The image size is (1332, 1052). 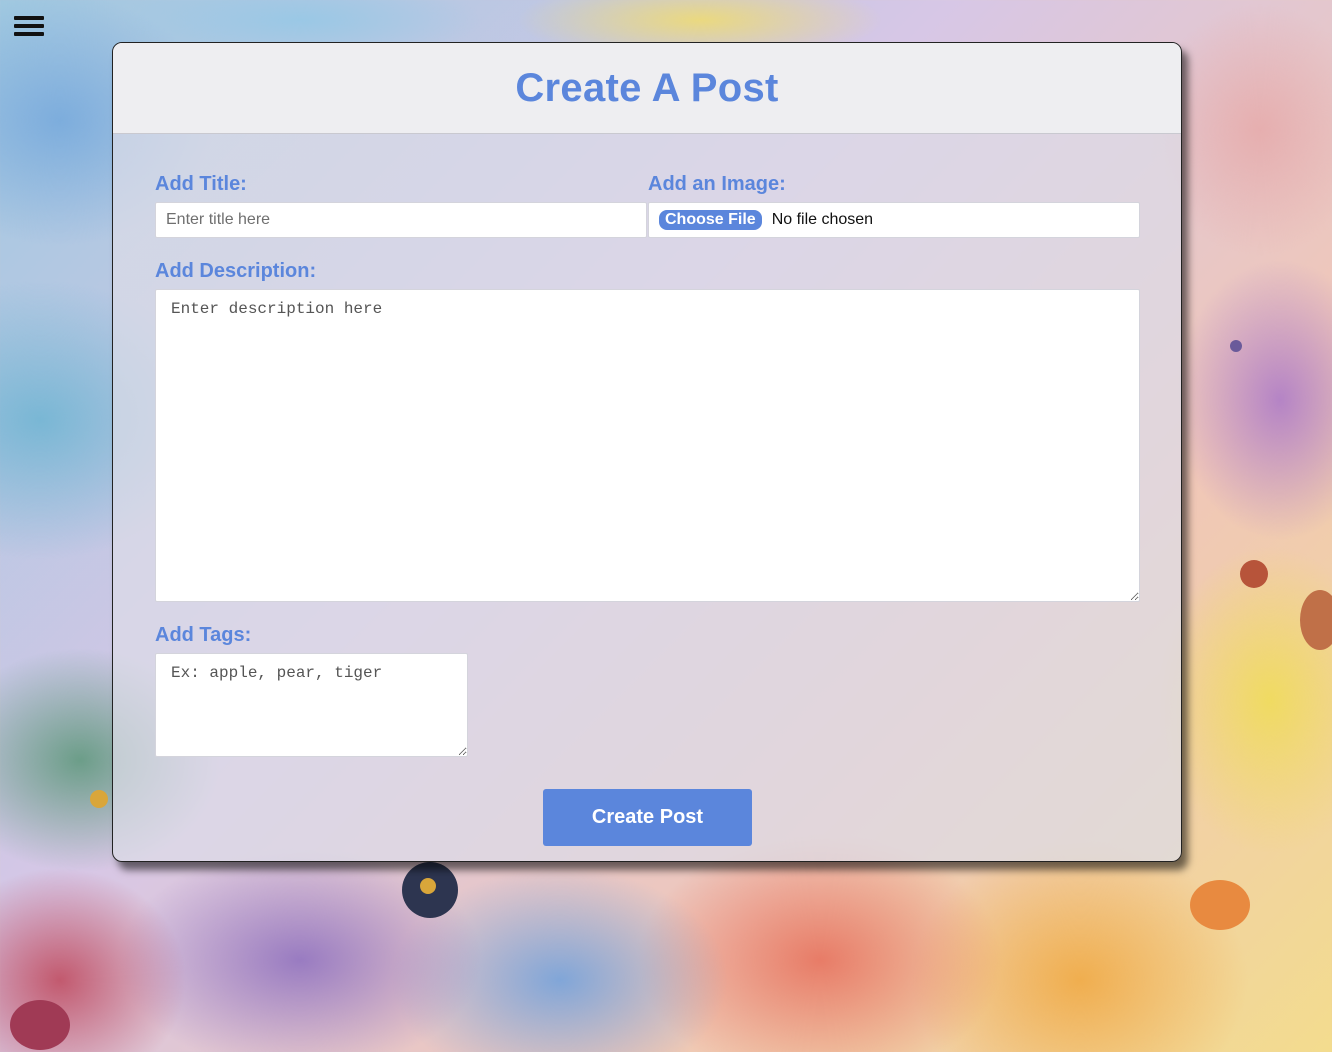 I want to click on page-title: Create A Post, so click(x=647, y=87).